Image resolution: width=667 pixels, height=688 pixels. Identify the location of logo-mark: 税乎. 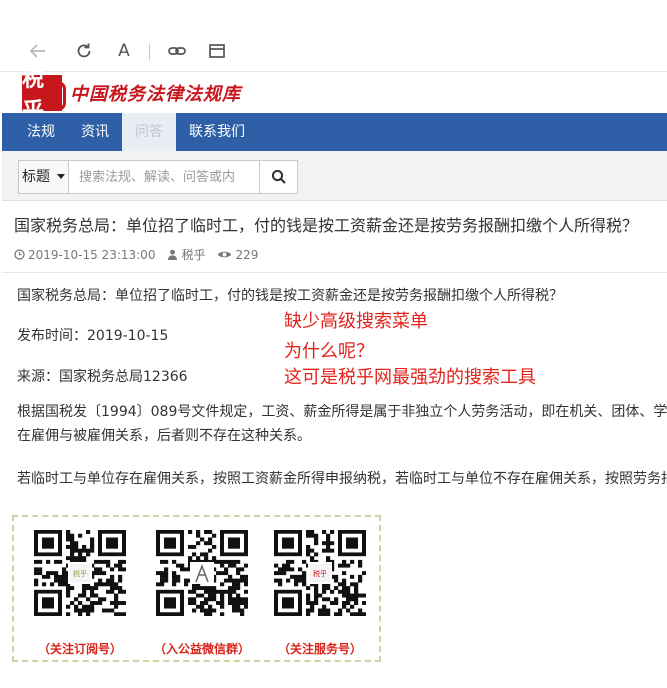
(44, 95).